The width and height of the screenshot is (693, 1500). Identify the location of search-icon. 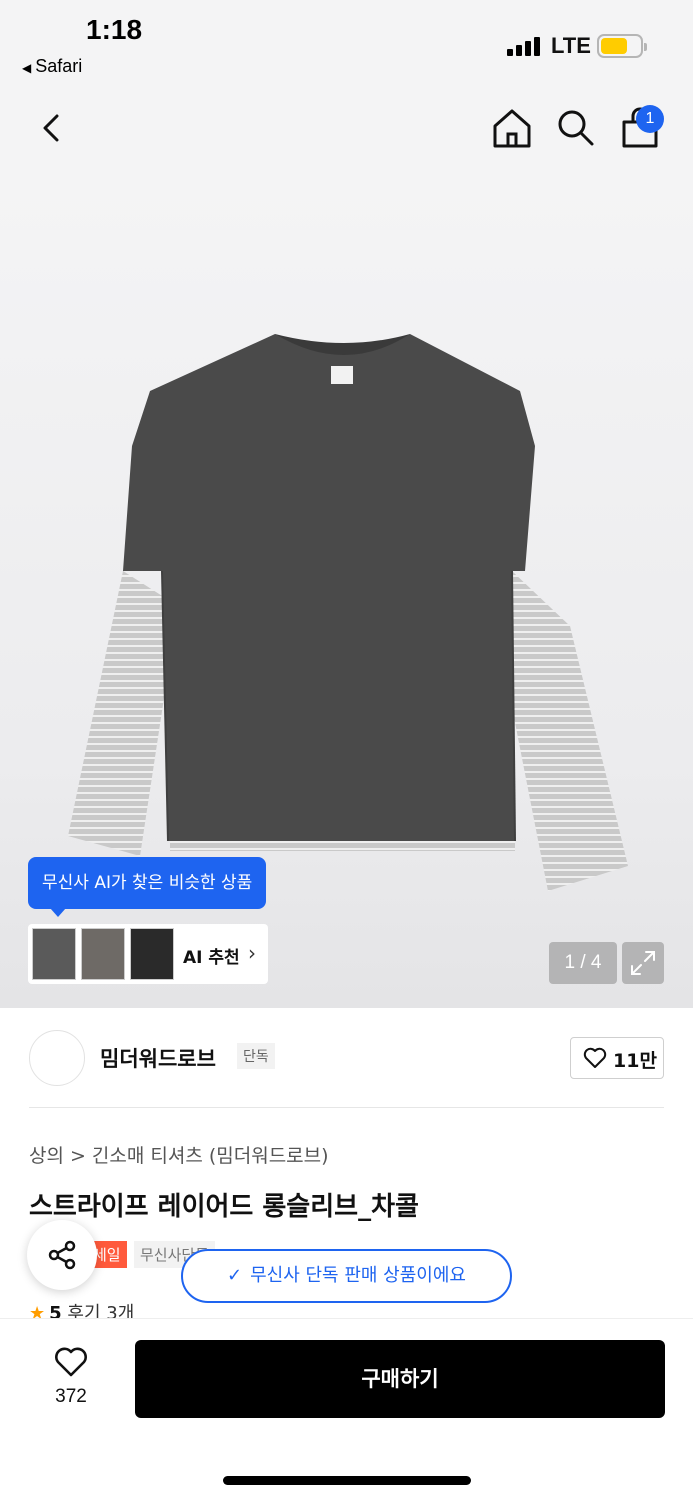
(576, 128).